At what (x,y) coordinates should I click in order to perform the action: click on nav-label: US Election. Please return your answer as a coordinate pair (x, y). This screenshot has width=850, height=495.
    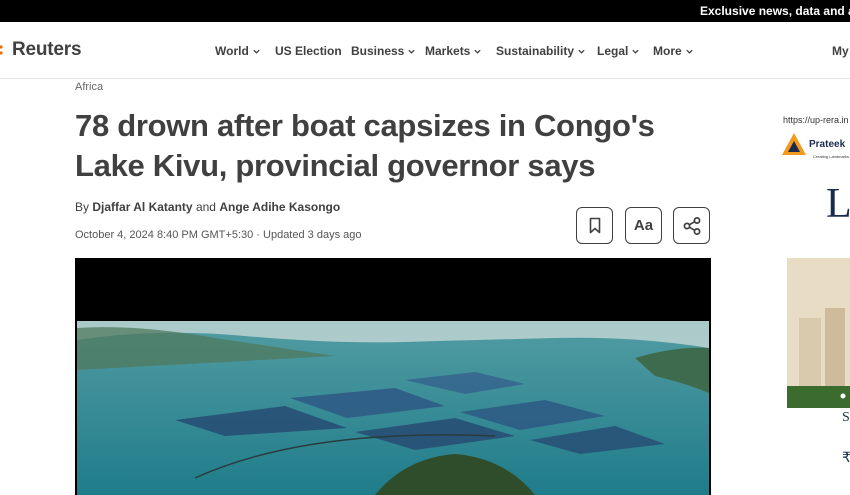
    Looking at the image, I should click on (308, 51).